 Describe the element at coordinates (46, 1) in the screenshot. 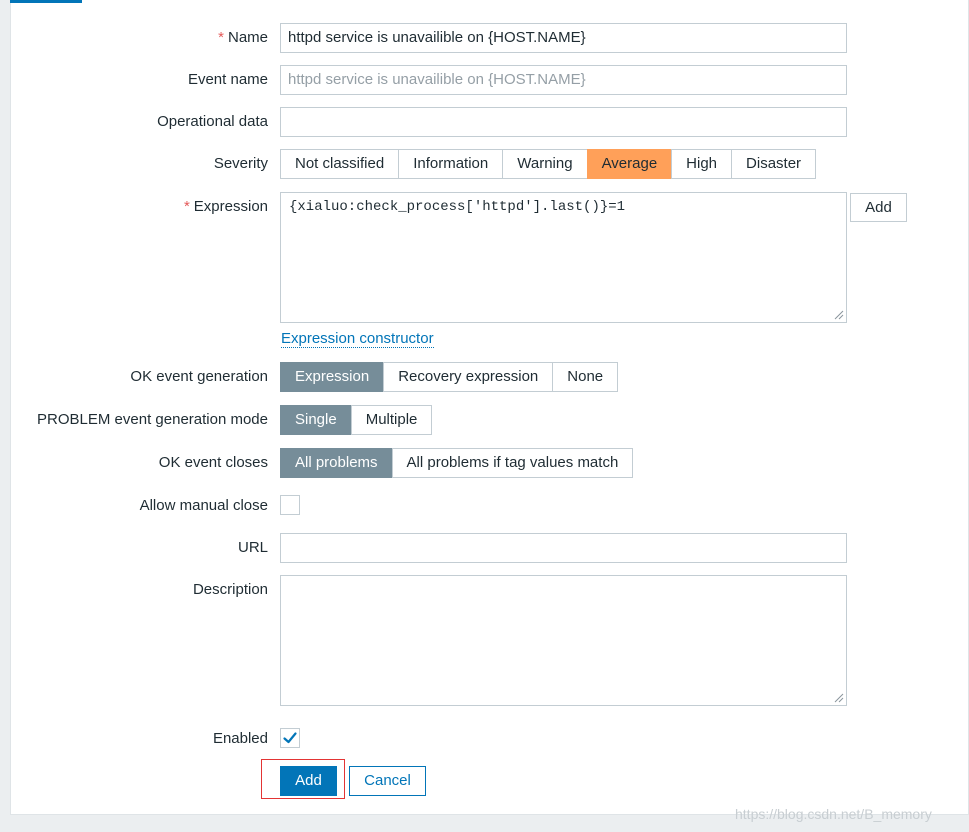

I see `active-tab-indicator` at that location.